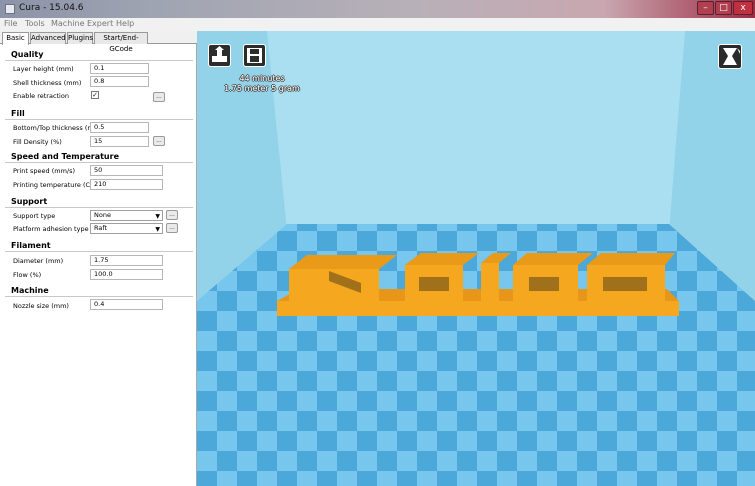 The height and width of the screenshot is (486, 755). Describe the element at coordinates (121, 42) in the screenshot. I see `tab-start-end-gcode: Start/End-GCode` at that location.